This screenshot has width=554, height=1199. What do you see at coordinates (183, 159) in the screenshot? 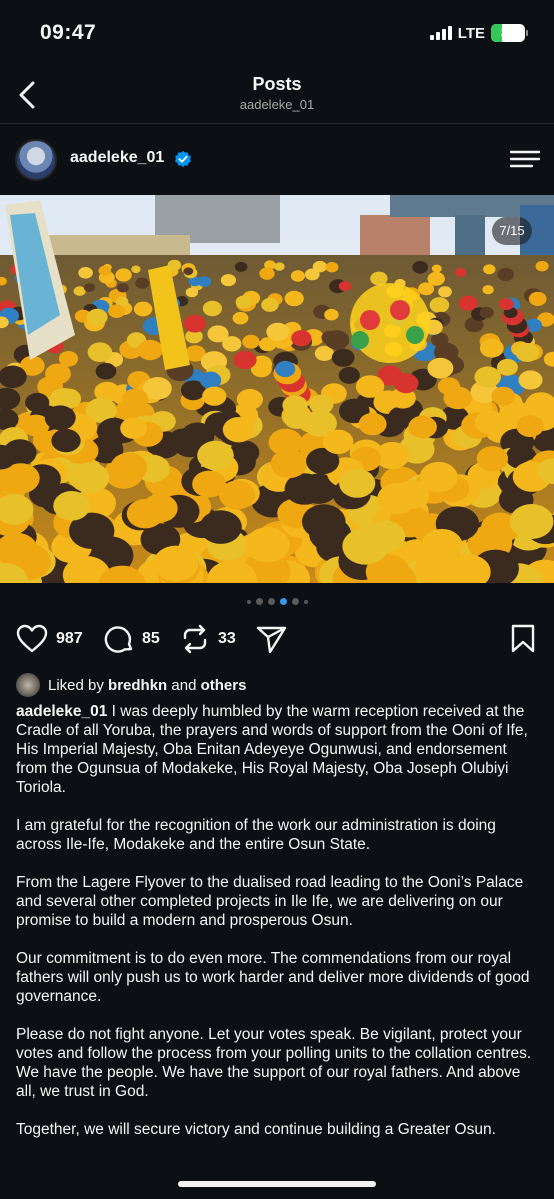
I see `verified-badge-icon` at bounding box center [183, 159].